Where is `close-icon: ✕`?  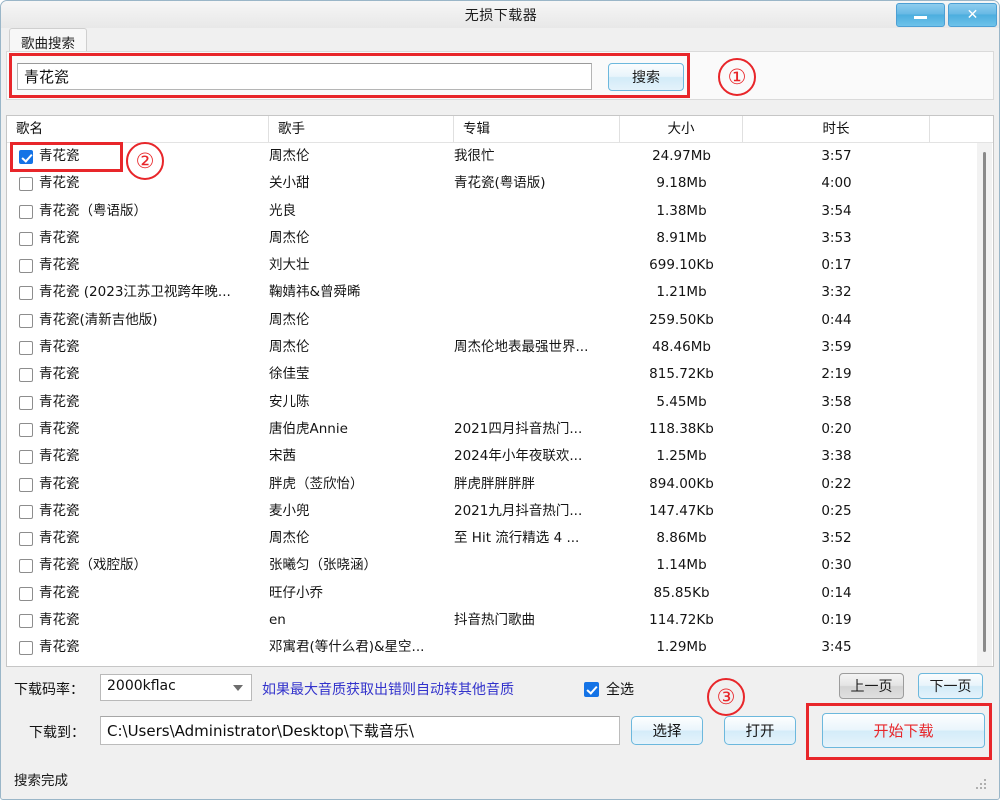 close-icon: ✕ is located at coordinates (972, 15).